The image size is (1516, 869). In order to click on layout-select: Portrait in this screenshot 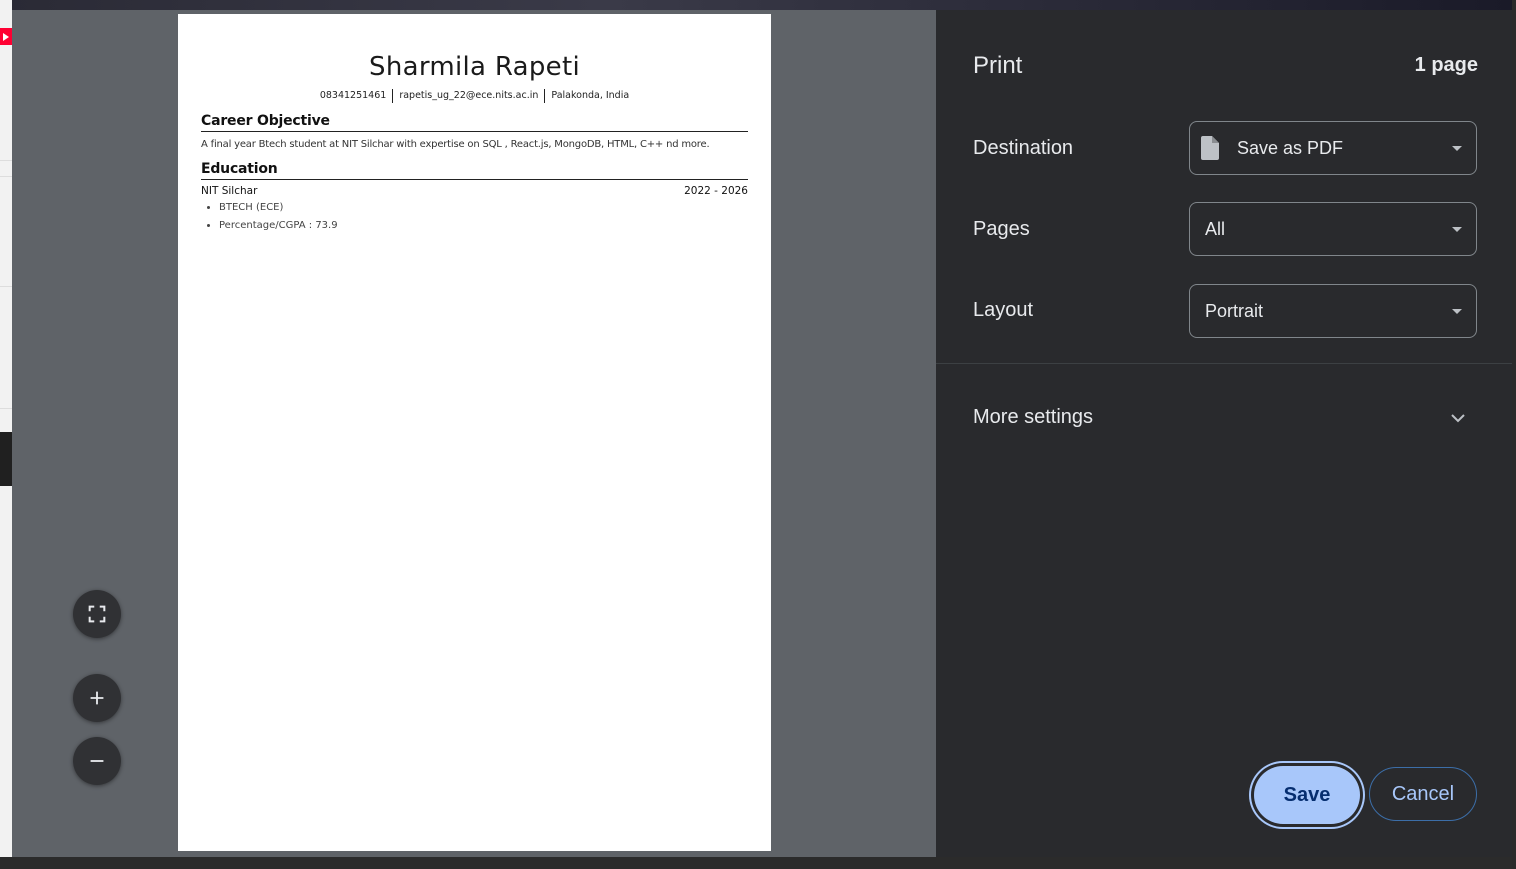, I will do `click(1333, 311)`.